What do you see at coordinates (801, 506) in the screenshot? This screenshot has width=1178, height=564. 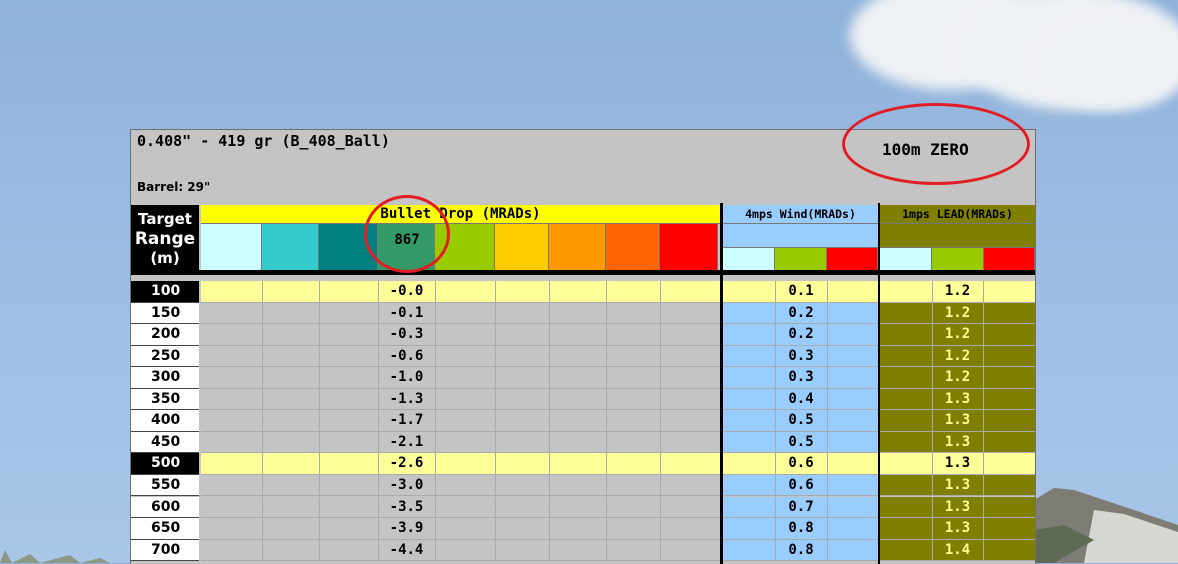 I see `wind-value: 0.7` at bounding box center [801, 506].